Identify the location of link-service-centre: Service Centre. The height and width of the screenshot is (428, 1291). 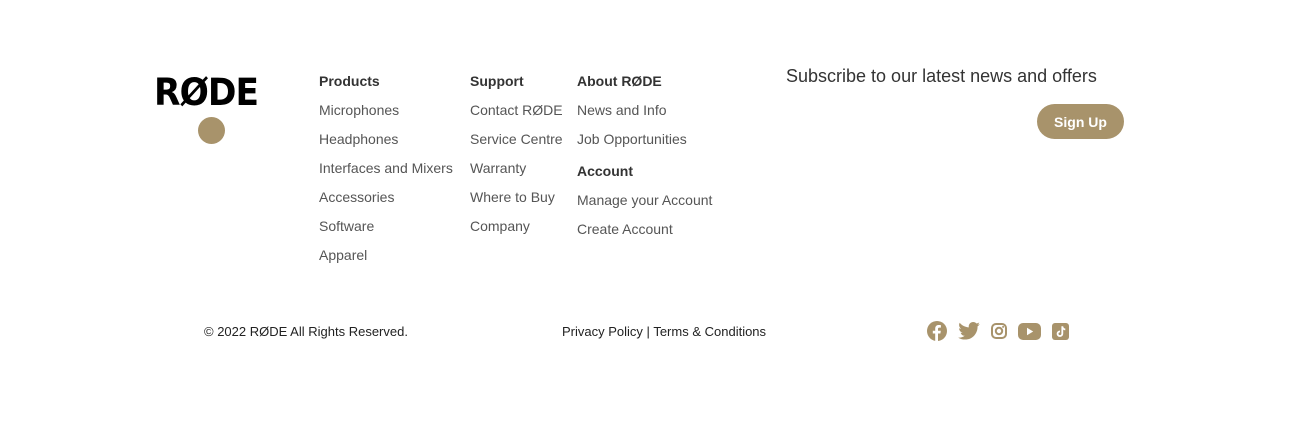
(516, 139).